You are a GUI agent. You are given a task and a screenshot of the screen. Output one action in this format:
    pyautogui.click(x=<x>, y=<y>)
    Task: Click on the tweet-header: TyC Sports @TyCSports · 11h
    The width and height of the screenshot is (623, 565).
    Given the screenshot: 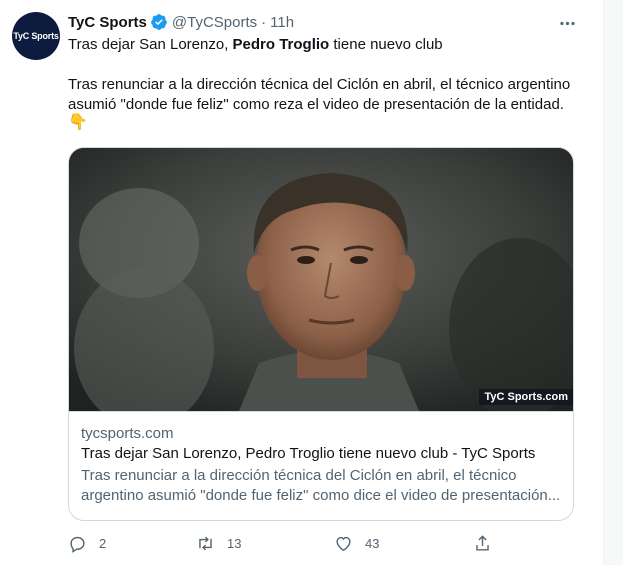 What is the action you would take?
    pyautogui.click(x=181, y=22)
    